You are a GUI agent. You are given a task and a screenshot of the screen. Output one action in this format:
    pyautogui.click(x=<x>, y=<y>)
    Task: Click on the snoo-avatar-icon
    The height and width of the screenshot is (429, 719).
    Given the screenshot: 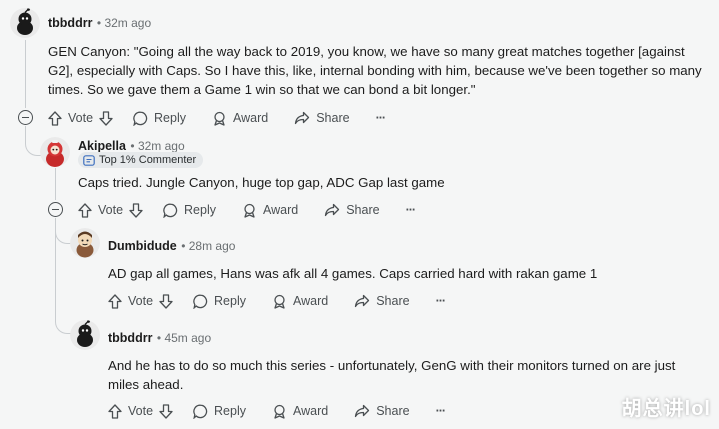 What is the action you would take?
    pyautogui.click(x=25, y=23)
    